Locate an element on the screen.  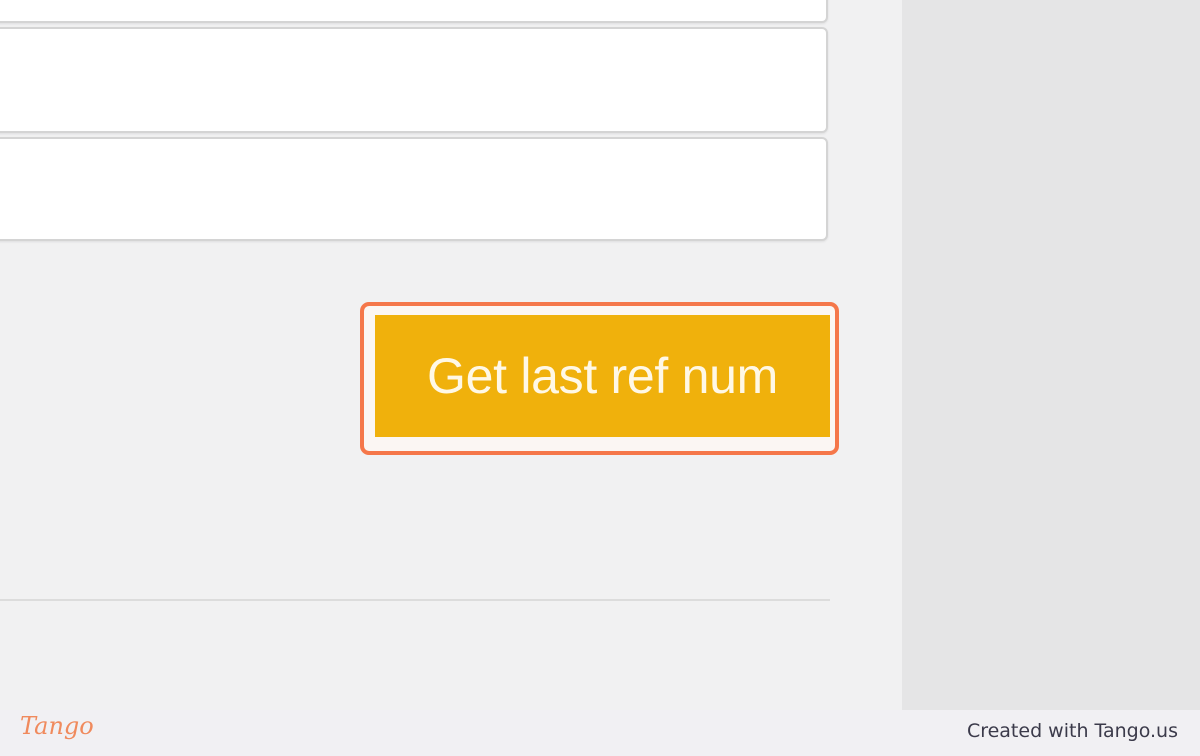
text-field-bottom is located at coordinates (414, 189).